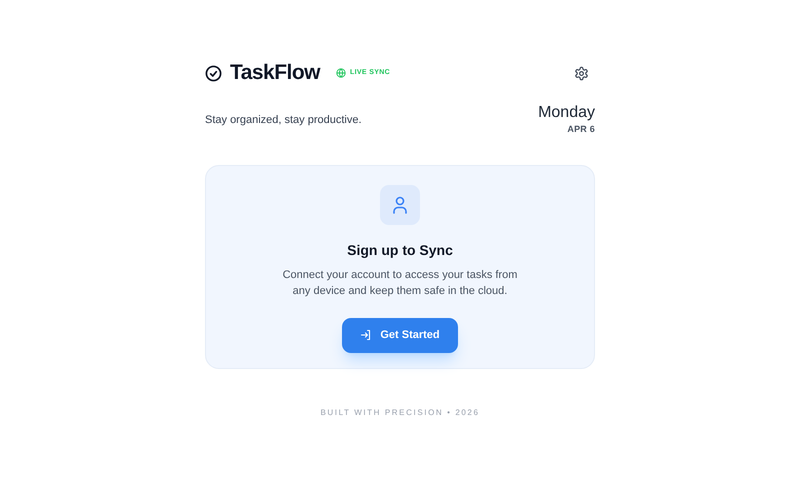  What do you see at coordinates (566, 113) in the screenshot?
I see `weekday-label: Monday` at bounding box center [566, 113].